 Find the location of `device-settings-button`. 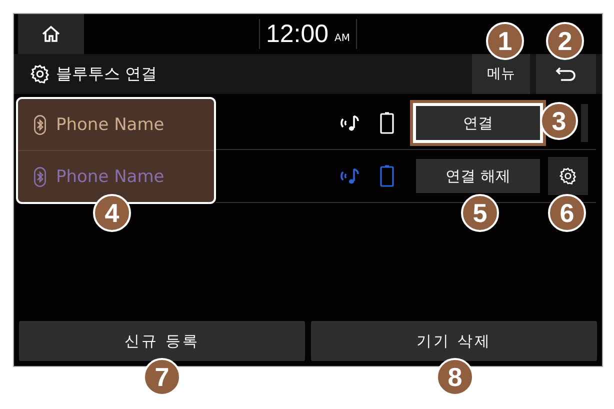

device-settings-button is located at coordinates (568, 176).